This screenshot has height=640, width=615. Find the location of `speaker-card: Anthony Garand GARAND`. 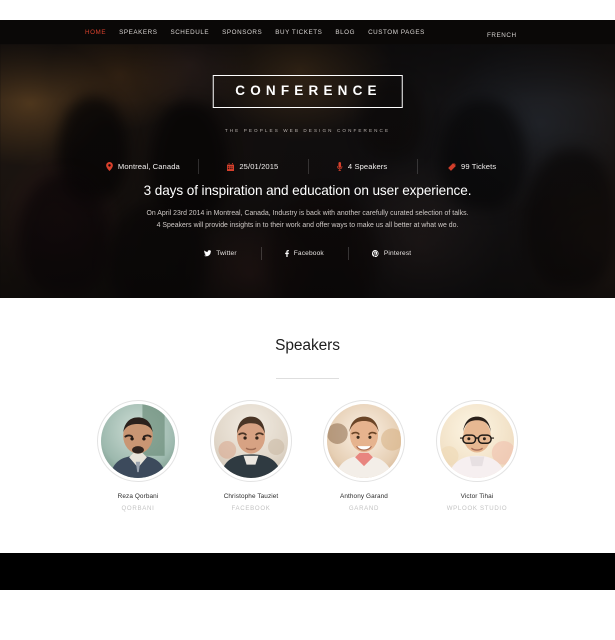

speaker-card: Anthony Garand GARAND is located at coordinates (364, 455).